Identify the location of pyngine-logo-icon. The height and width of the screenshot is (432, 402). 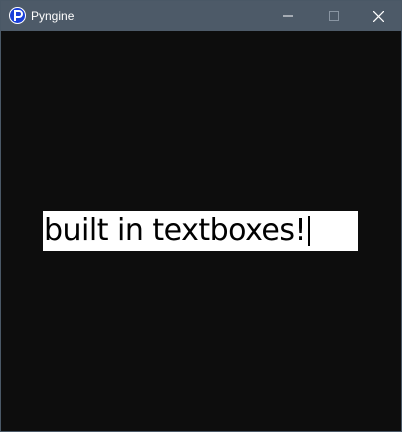
(17, 15).